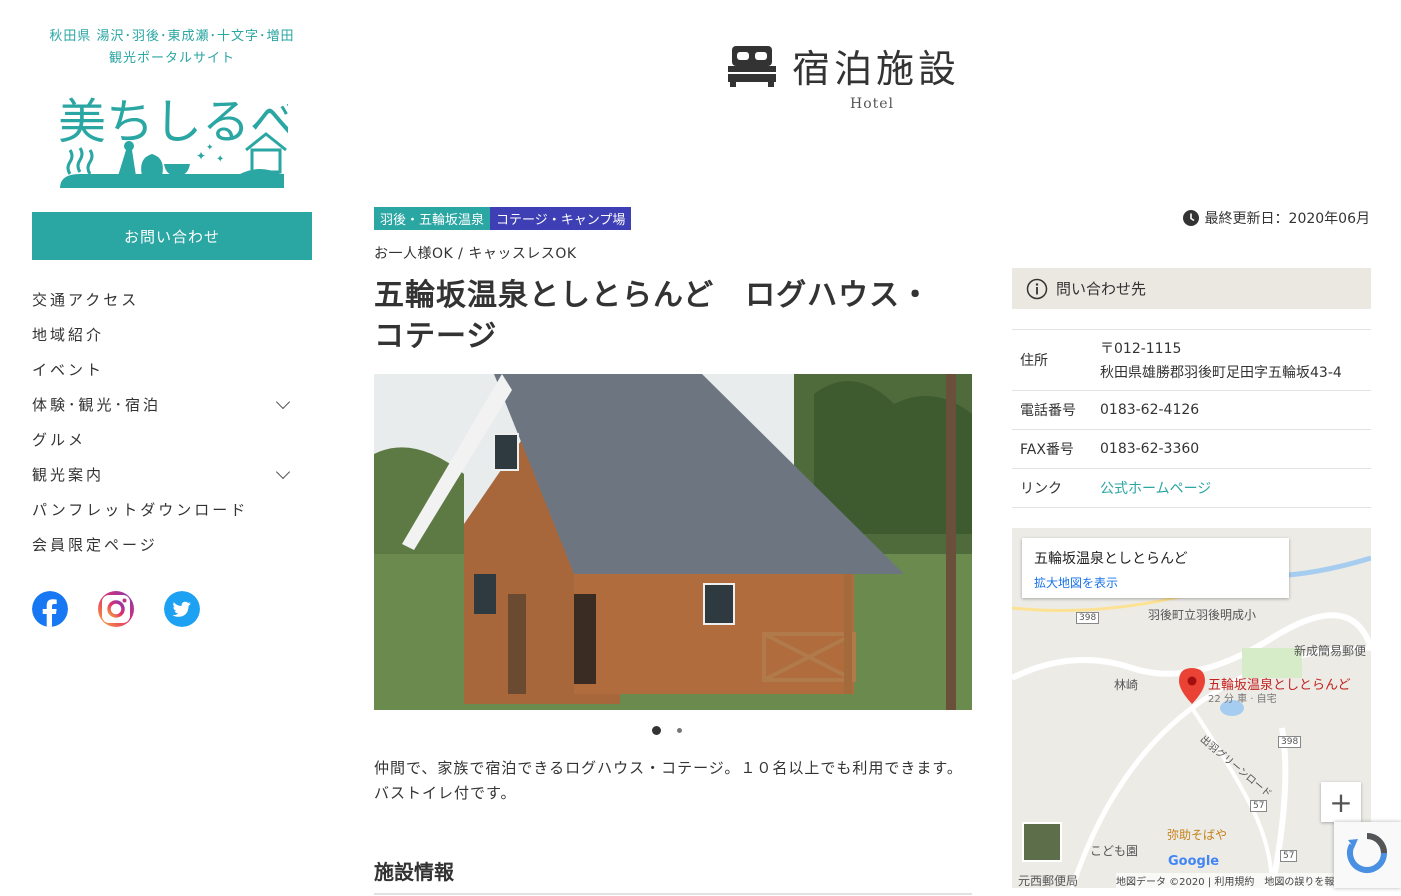  What do you see at coordinates (182, 609) in the screenshot?
I see `twitter-icon` at bounding box center [182, 609].